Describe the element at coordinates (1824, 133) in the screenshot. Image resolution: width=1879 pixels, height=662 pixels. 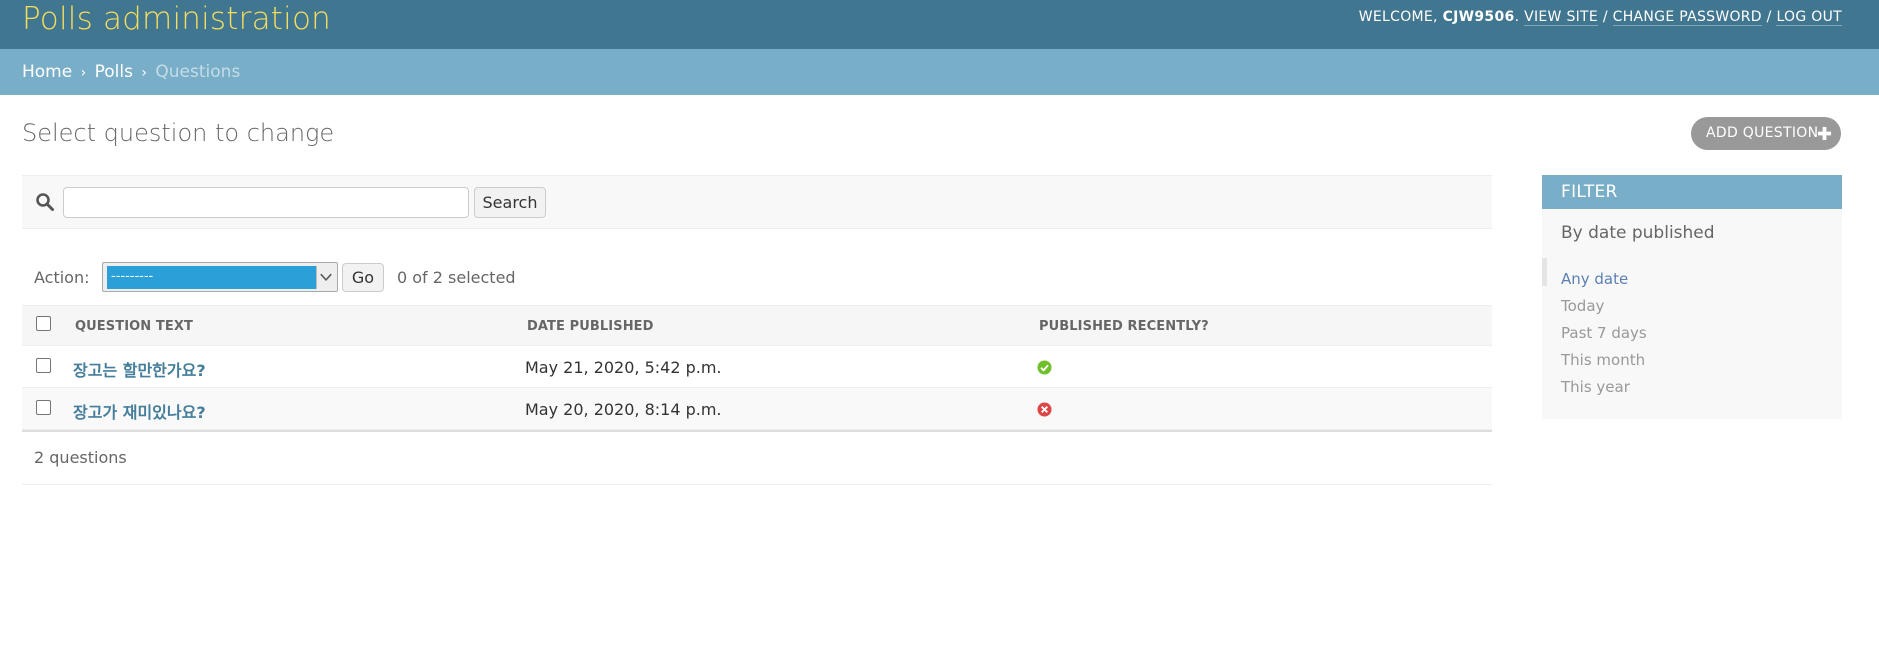
I see `plus-icon` at that location.